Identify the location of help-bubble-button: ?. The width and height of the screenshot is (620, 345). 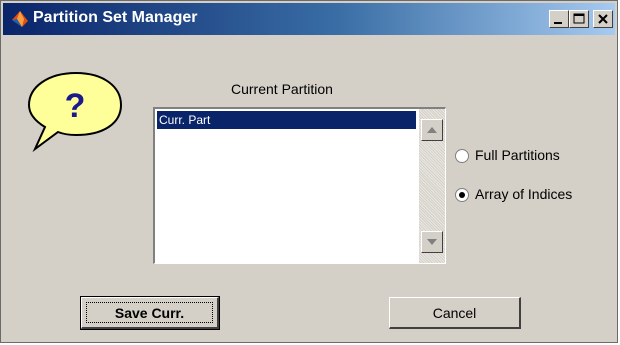
(76, 112).